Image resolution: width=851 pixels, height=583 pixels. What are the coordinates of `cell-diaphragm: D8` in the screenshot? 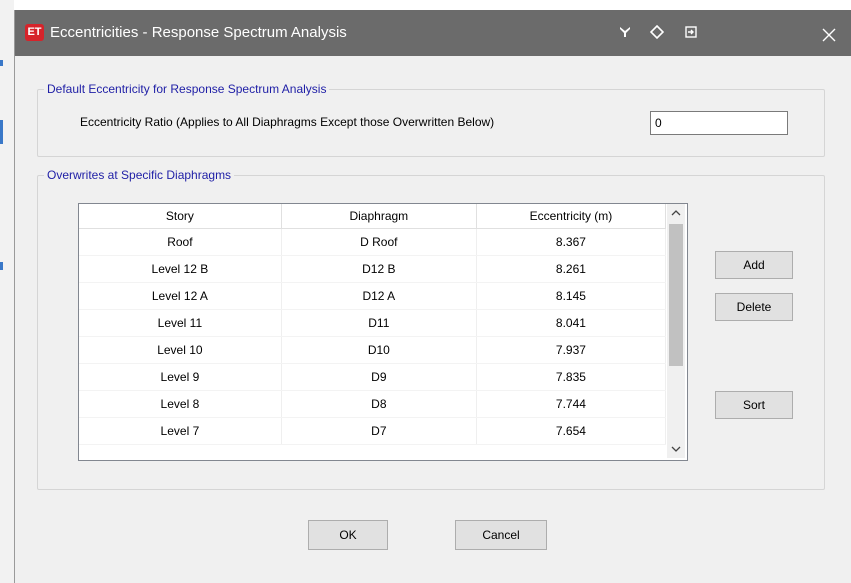 It's located at (379, 404).